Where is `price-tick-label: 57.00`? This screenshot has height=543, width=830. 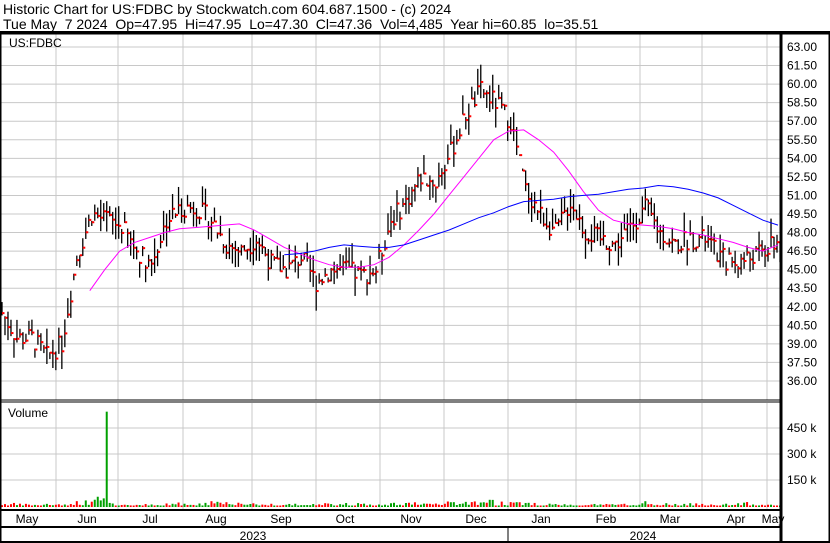
price-tick-label: 57.00 is located at coordinates (802, 121).